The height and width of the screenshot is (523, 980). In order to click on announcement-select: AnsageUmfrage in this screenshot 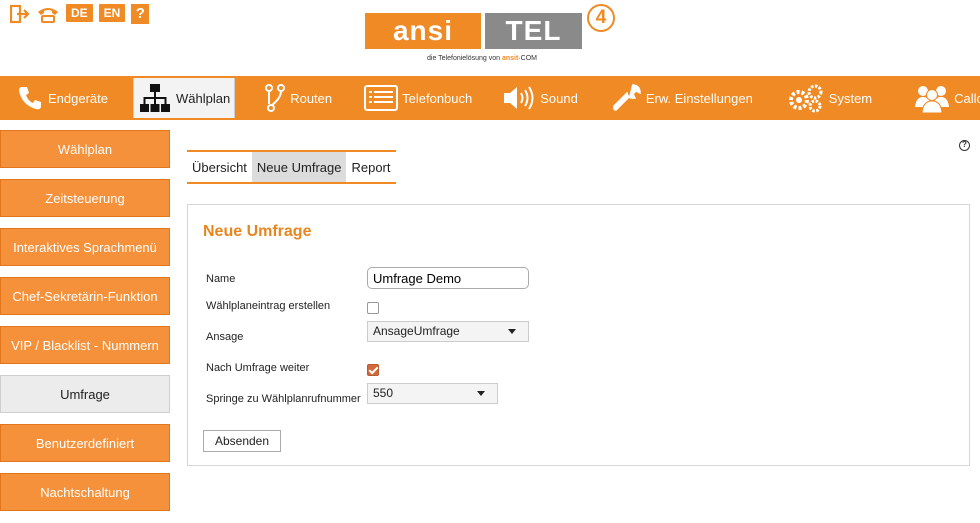, I will do `click(448, 331)`.